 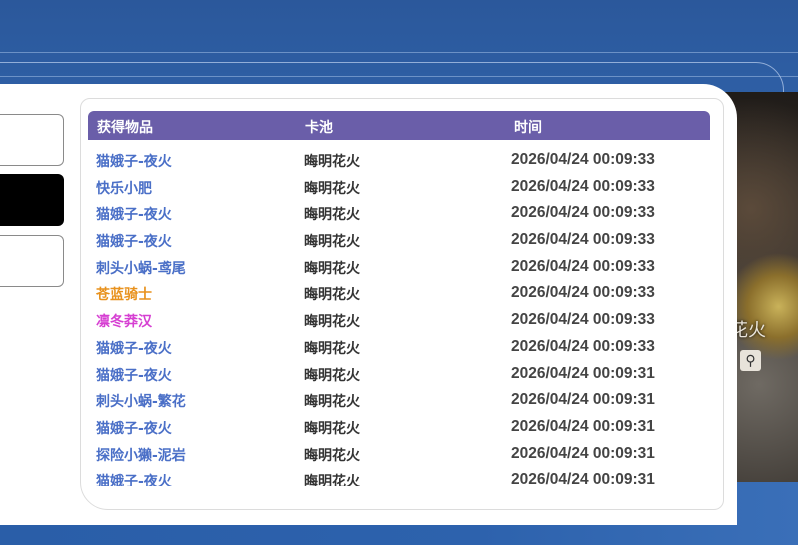 I want to click on table-row: 探险小獭-泥岩 晦明花火 2026/04/24 00:09:31, so click(x=402, y=455).